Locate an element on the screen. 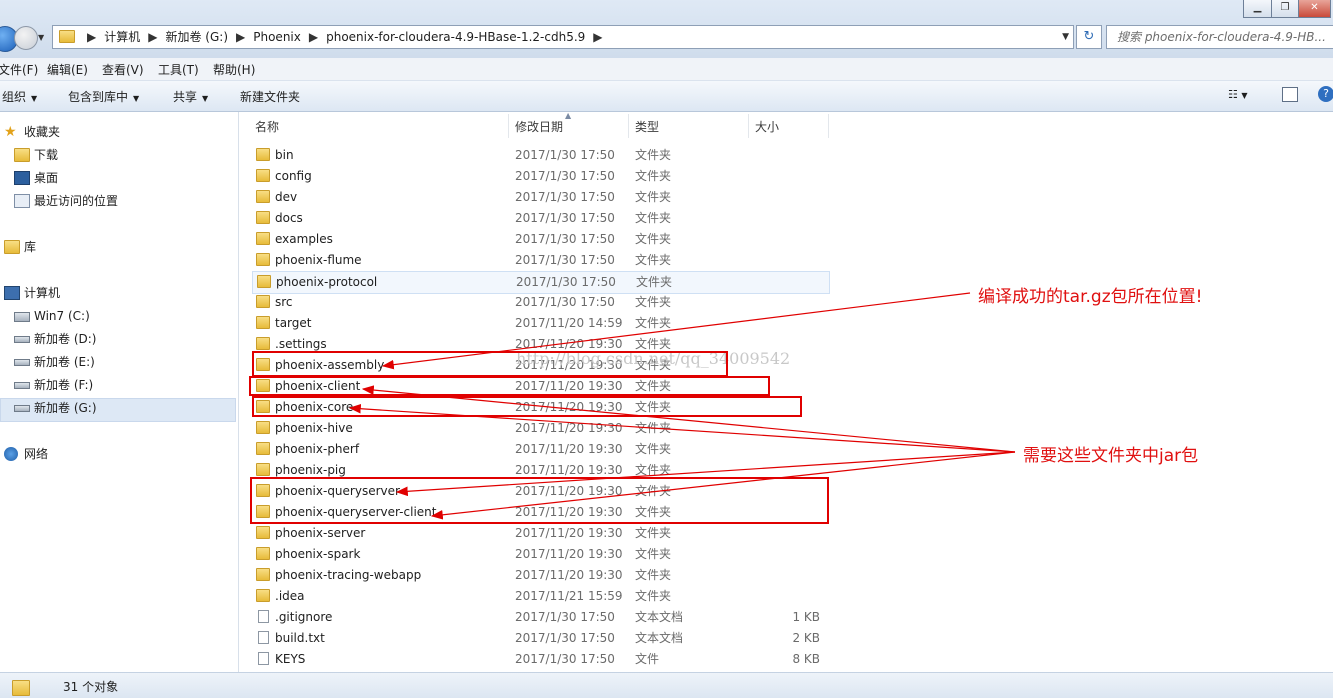 The image size is (1333, 698). arrow-to-client is located at coordinates (688, 419).